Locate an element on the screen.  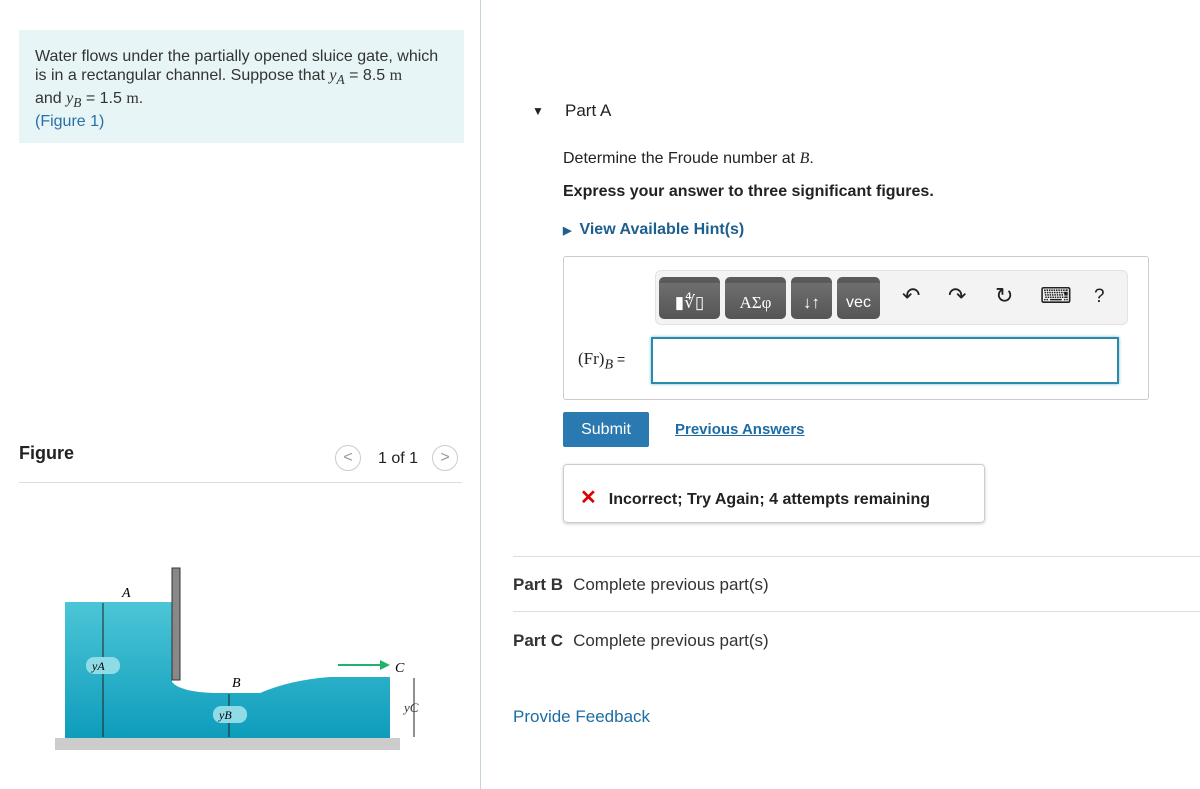
greek-button: ΑΣφ is located at coordinates (755, 298).